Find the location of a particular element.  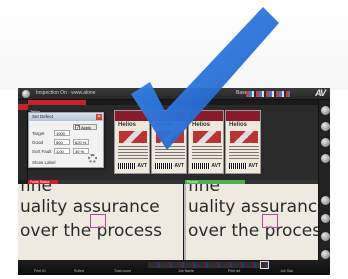

color-swatch-strip is located at coordinates (208, 265).